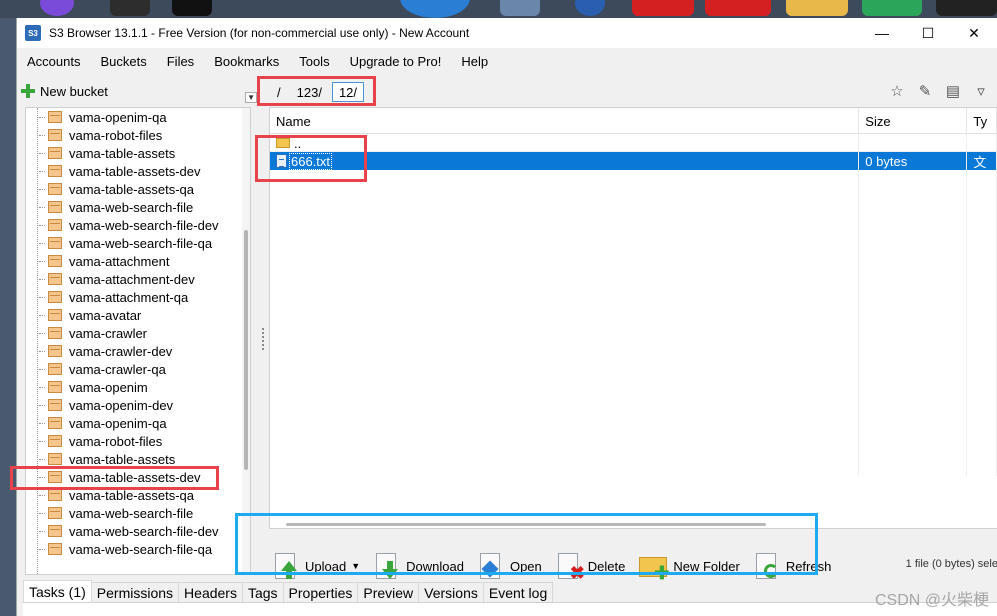 The width and height of the screenshot is (997, 616). I want to click on tasks-panel, so click(510, 609).